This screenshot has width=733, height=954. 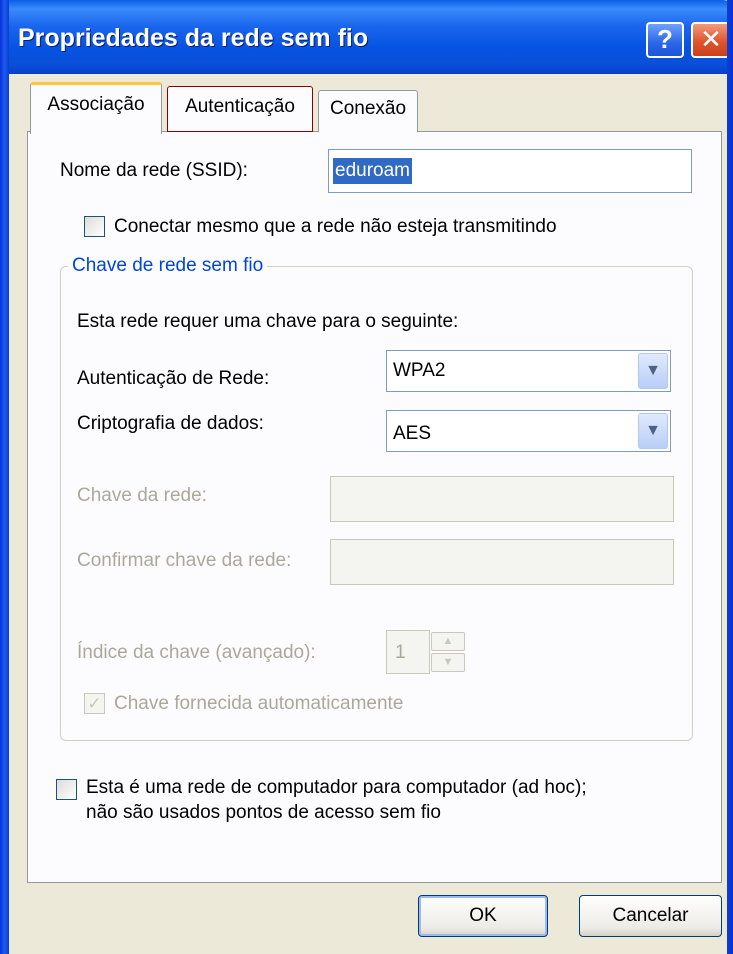 What do you see at coordinates (448, 641) in the screenshot?
I see `spin-up-icon: ▲` at bounding box center [448, 641].